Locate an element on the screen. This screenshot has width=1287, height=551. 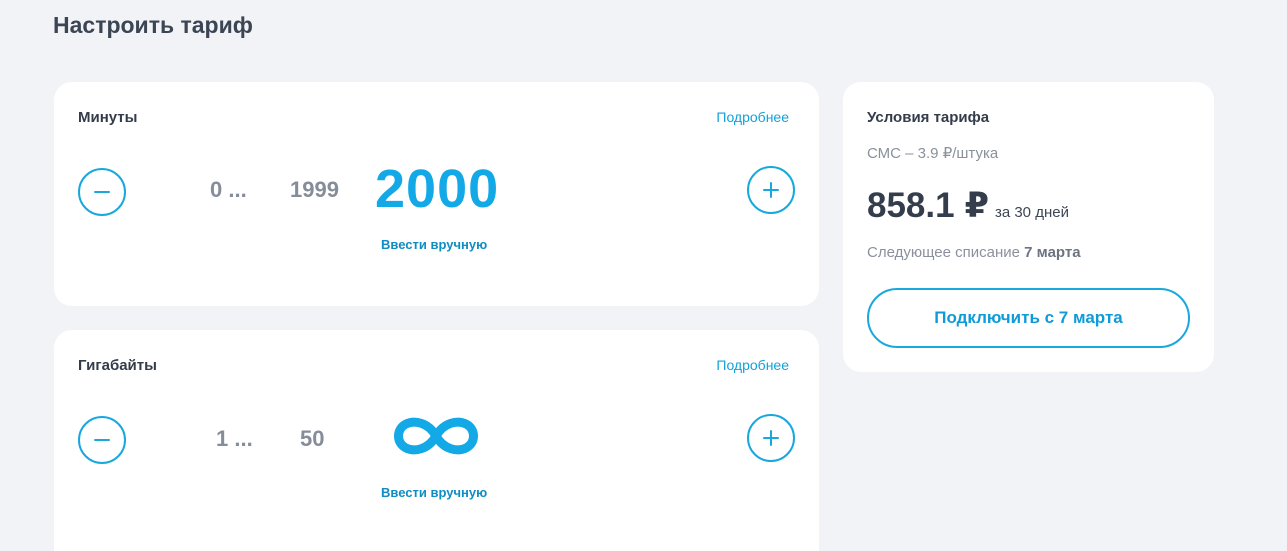
gigabytes-more-link: Подробнее is located at coordinates (752, 365).